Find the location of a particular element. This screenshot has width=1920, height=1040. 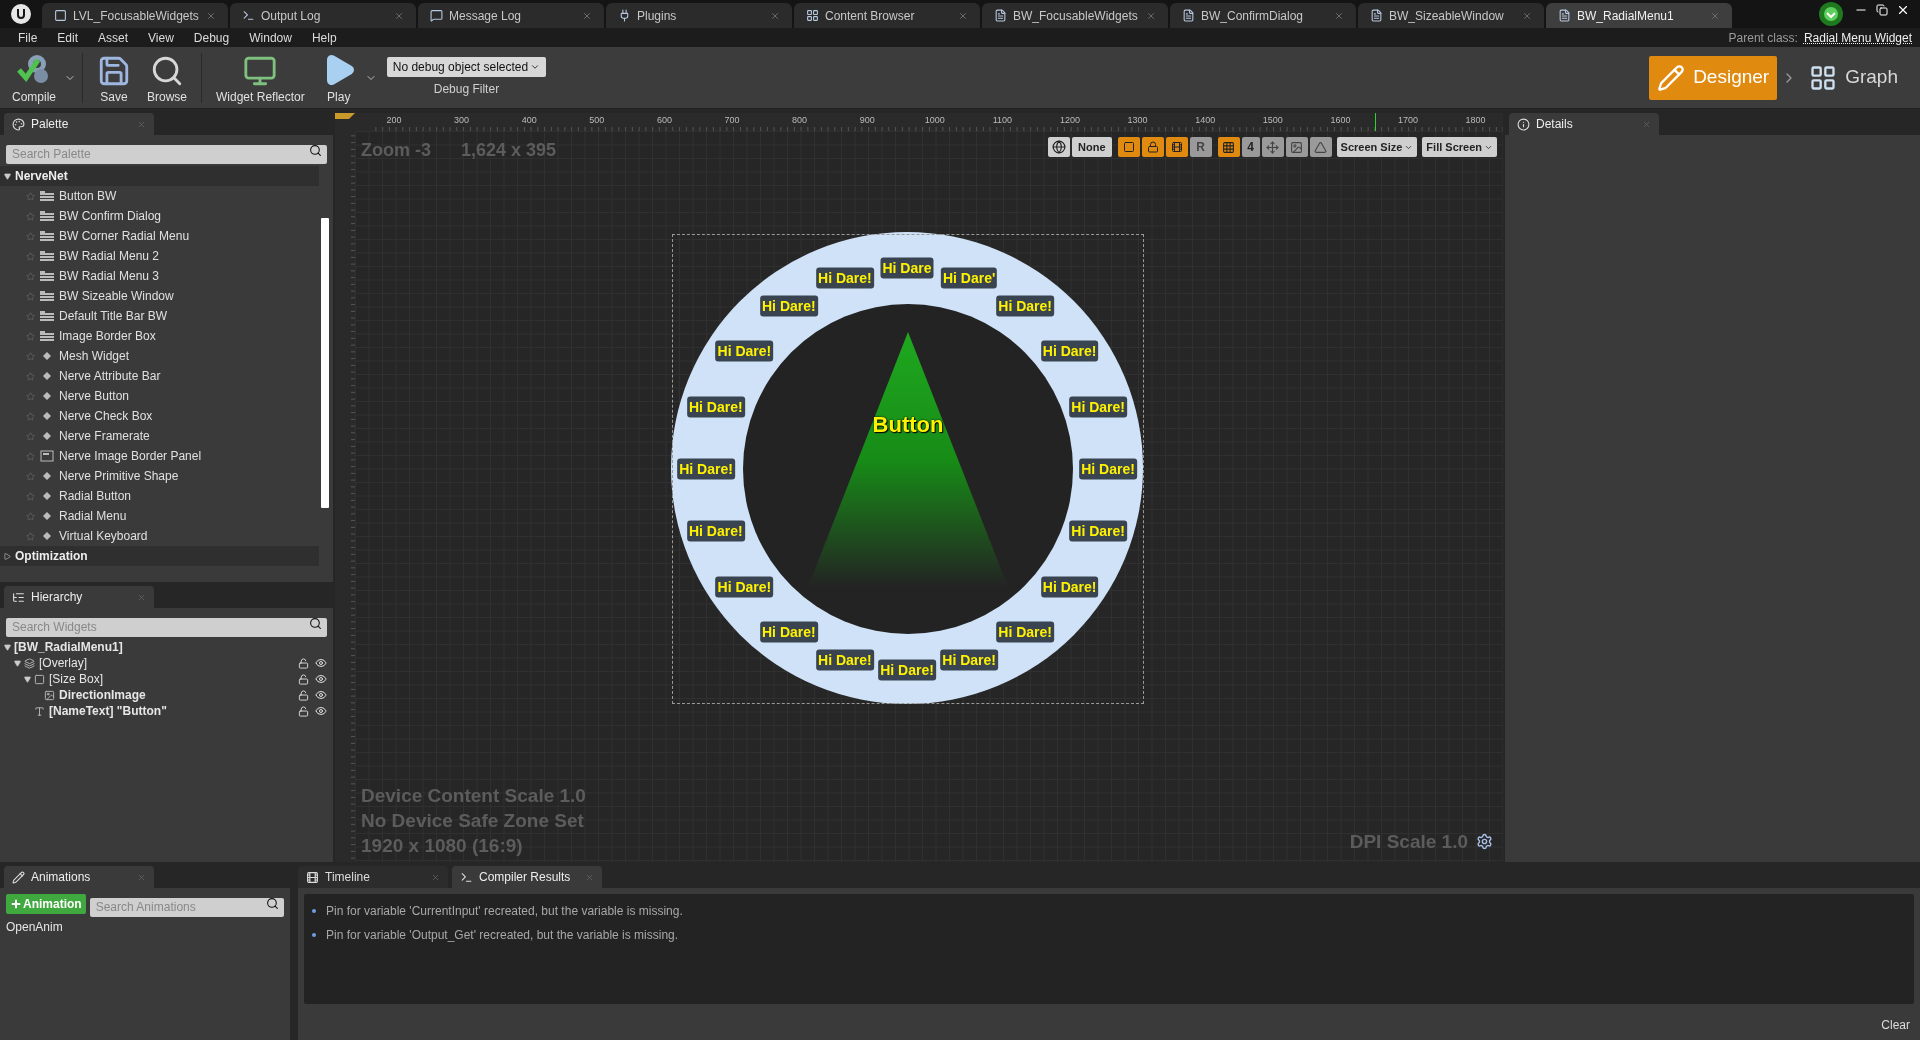

scrollbar is located at coordinates (325, 363).